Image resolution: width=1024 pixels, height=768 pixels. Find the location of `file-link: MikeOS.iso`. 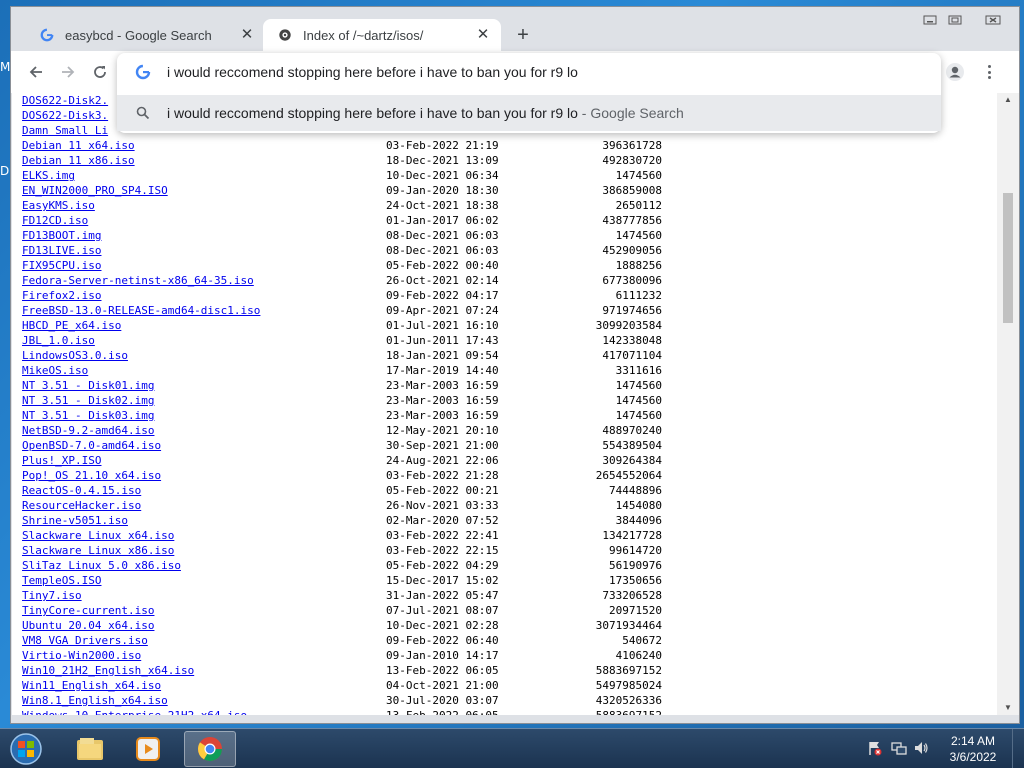

file-link: MikeOS.iso is located at coordinates (55, 370).